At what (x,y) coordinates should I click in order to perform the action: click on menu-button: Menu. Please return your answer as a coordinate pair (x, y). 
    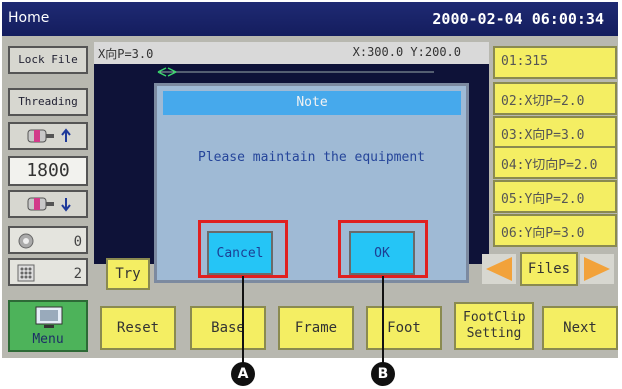
    Looking at the image, I should click on (48, 326).